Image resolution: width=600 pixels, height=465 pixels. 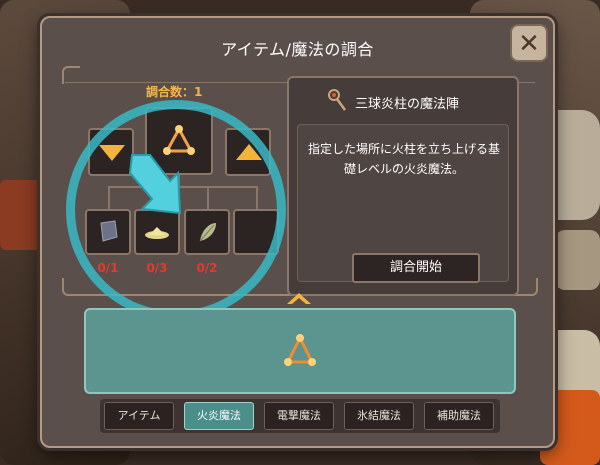 I want to click on tutorial-arrow-icon, so click(x=155, y=184).